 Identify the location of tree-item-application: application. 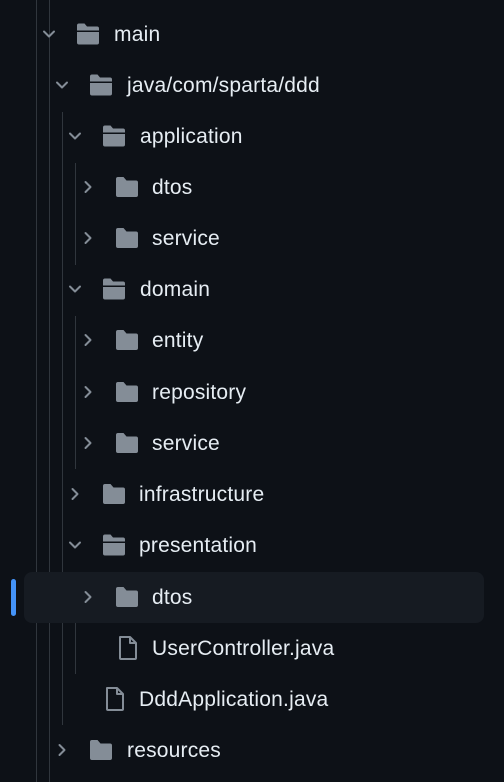
(252, 136).